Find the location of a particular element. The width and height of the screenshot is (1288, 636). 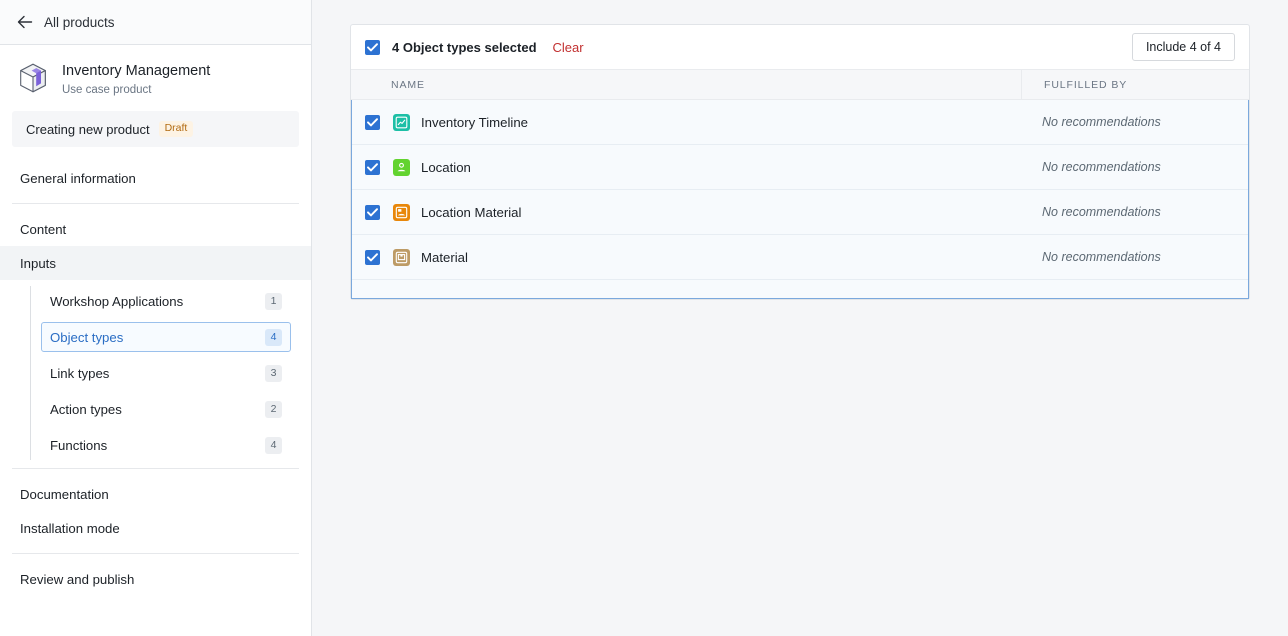

sidebar-item-installation-mode: Installation mode is located at coordinates (155, 528).